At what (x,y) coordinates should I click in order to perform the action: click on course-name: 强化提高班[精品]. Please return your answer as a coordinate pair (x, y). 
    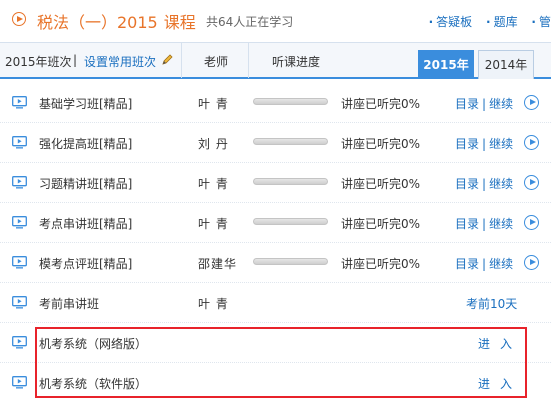
    Looking at the image, I should click on (85, 143).